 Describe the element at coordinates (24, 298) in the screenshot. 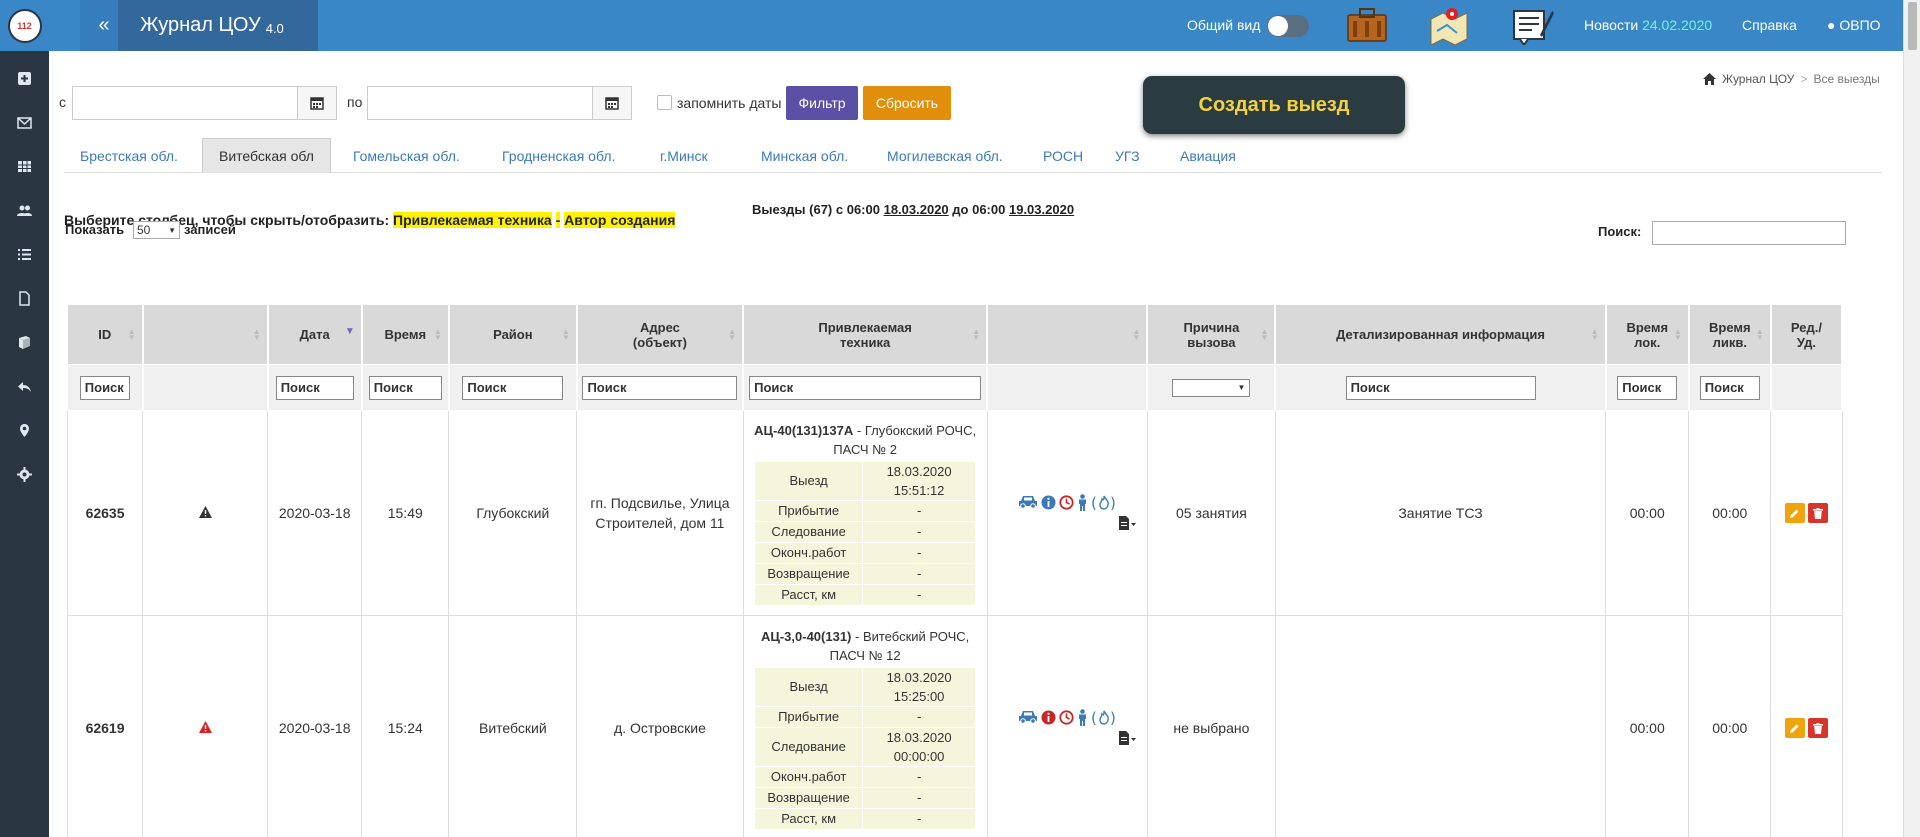

I see `sidebar-item-file` at that location.